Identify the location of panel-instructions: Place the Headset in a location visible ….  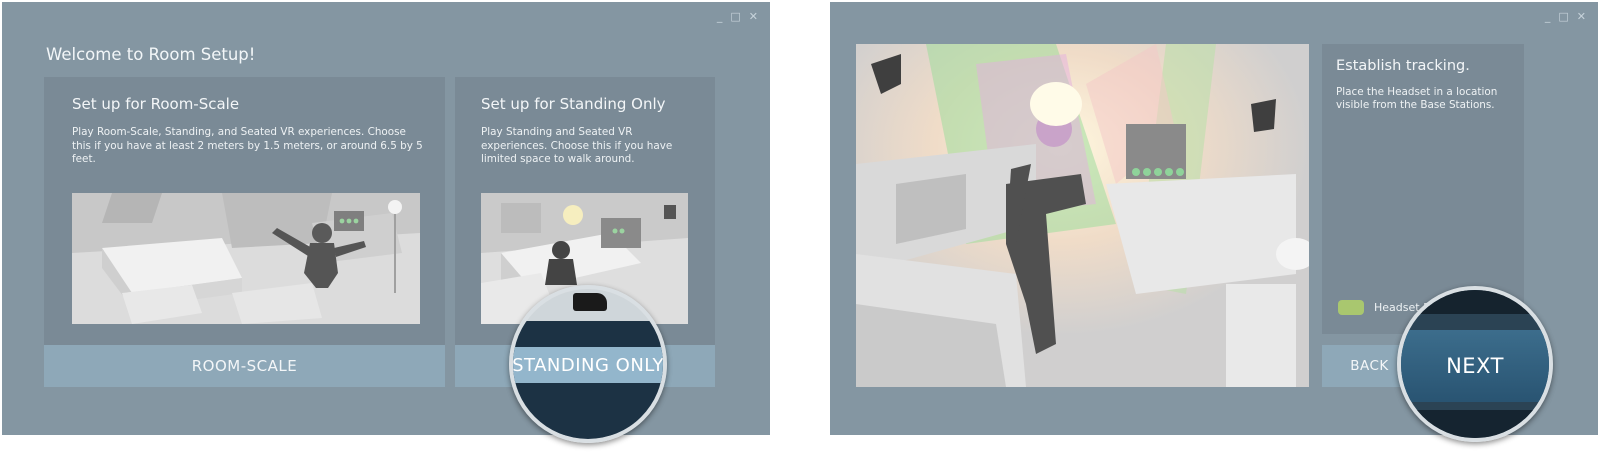
(1417, 98).